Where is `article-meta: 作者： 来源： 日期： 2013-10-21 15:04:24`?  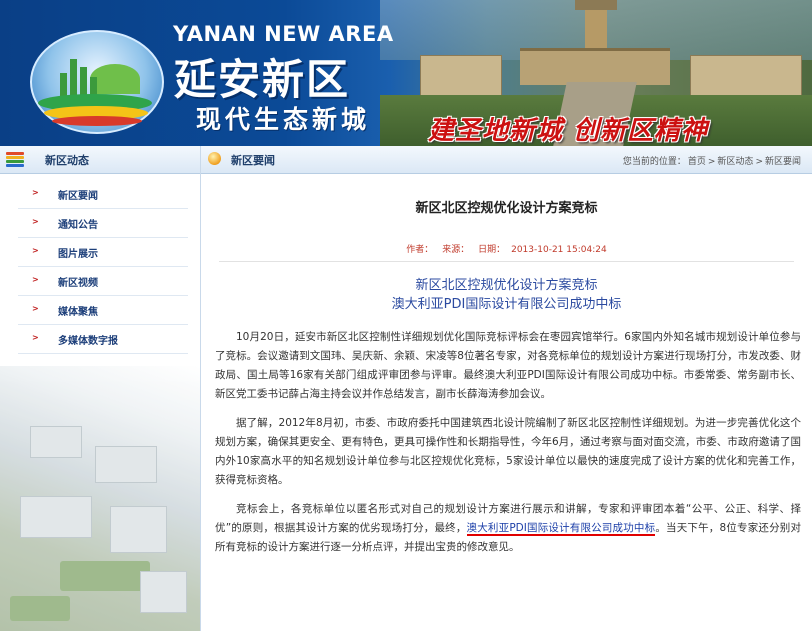
article-meta: 作者： 来源： 日期： 2013-10-21 15:04:24 is located at coordinates (506, 248).